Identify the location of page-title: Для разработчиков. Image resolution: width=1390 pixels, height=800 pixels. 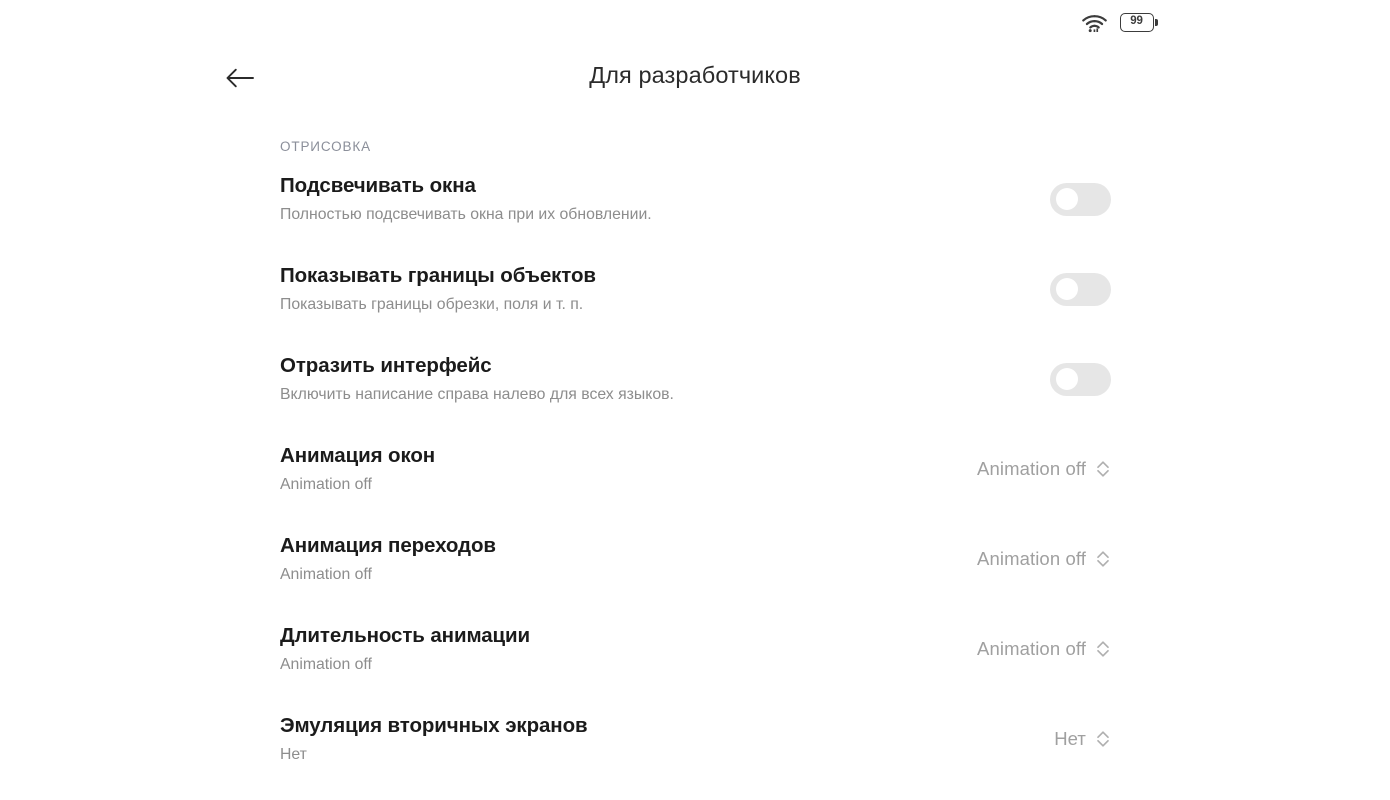
(695, 75).